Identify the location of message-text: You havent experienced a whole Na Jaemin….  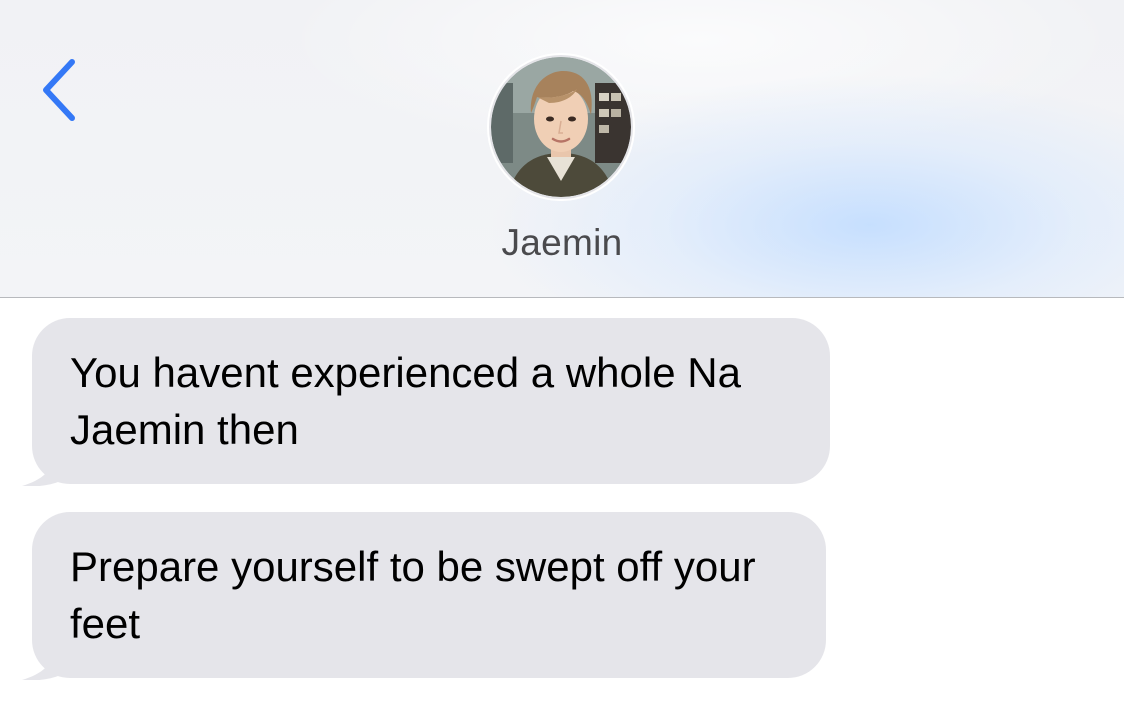
(405, 401).